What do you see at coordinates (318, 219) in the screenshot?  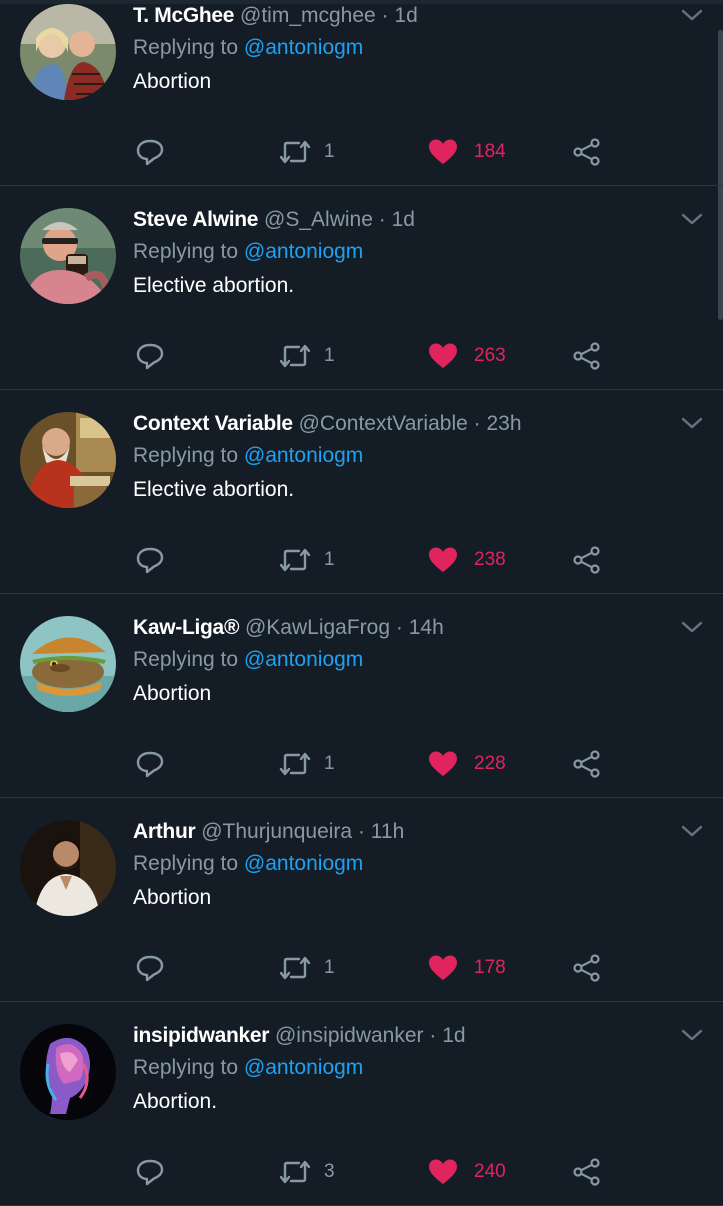 I see `user-handle: @S_Alwine` at bounding box center [318, 219].